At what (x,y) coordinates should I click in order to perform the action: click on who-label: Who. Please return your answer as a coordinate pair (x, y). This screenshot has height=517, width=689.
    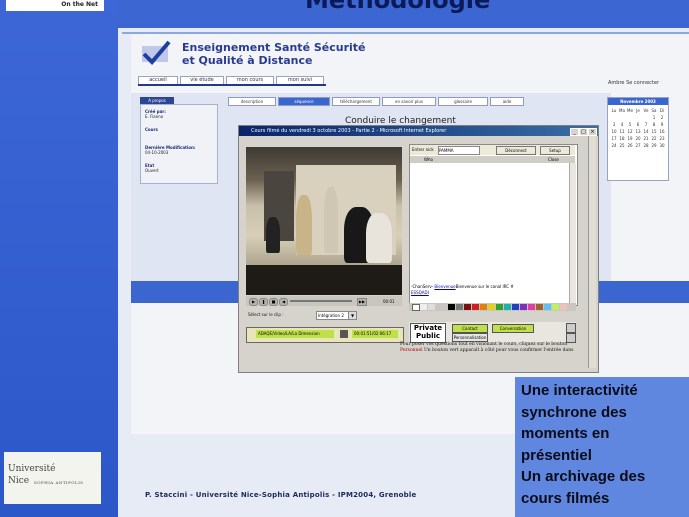
    Looking at the image, I should click on (428, 159).